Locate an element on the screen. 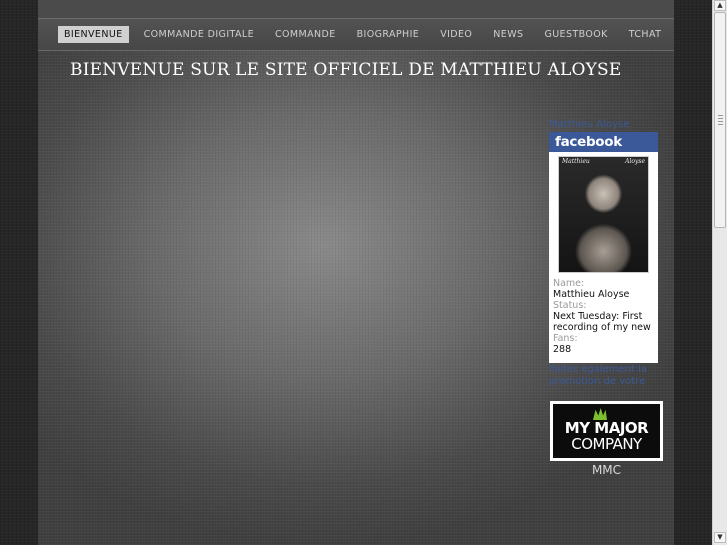  arrow-down-icon: ▼ is located at coordinates (720, 537).